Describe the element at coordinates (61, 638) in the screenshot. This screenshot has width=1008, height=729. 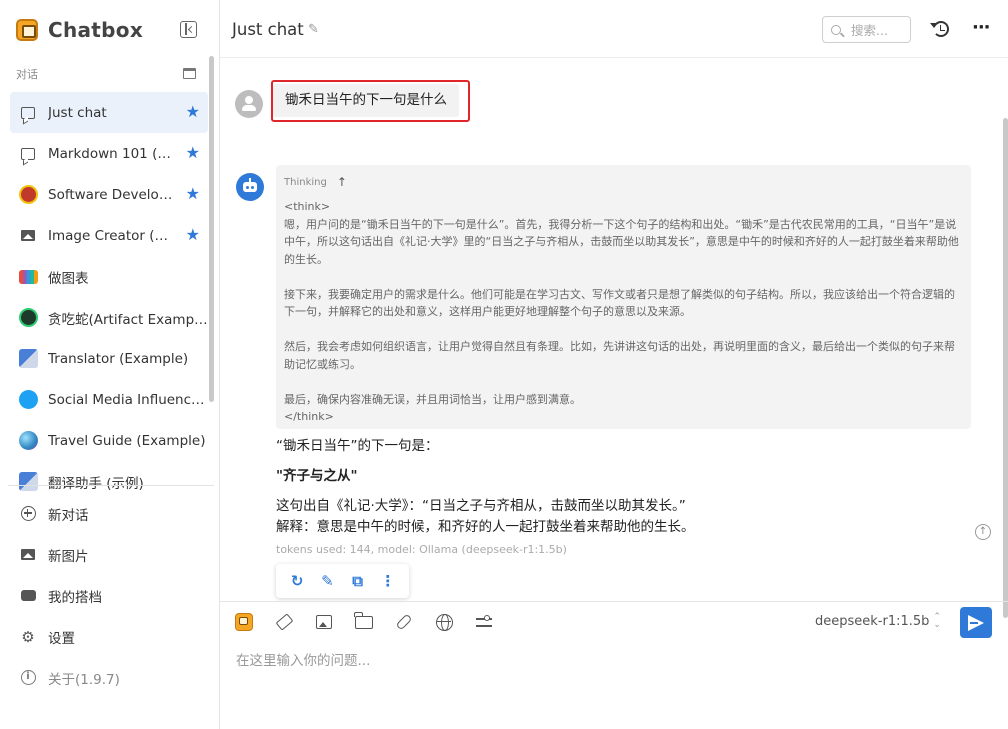
I see `nav-label: 设置` at that location.